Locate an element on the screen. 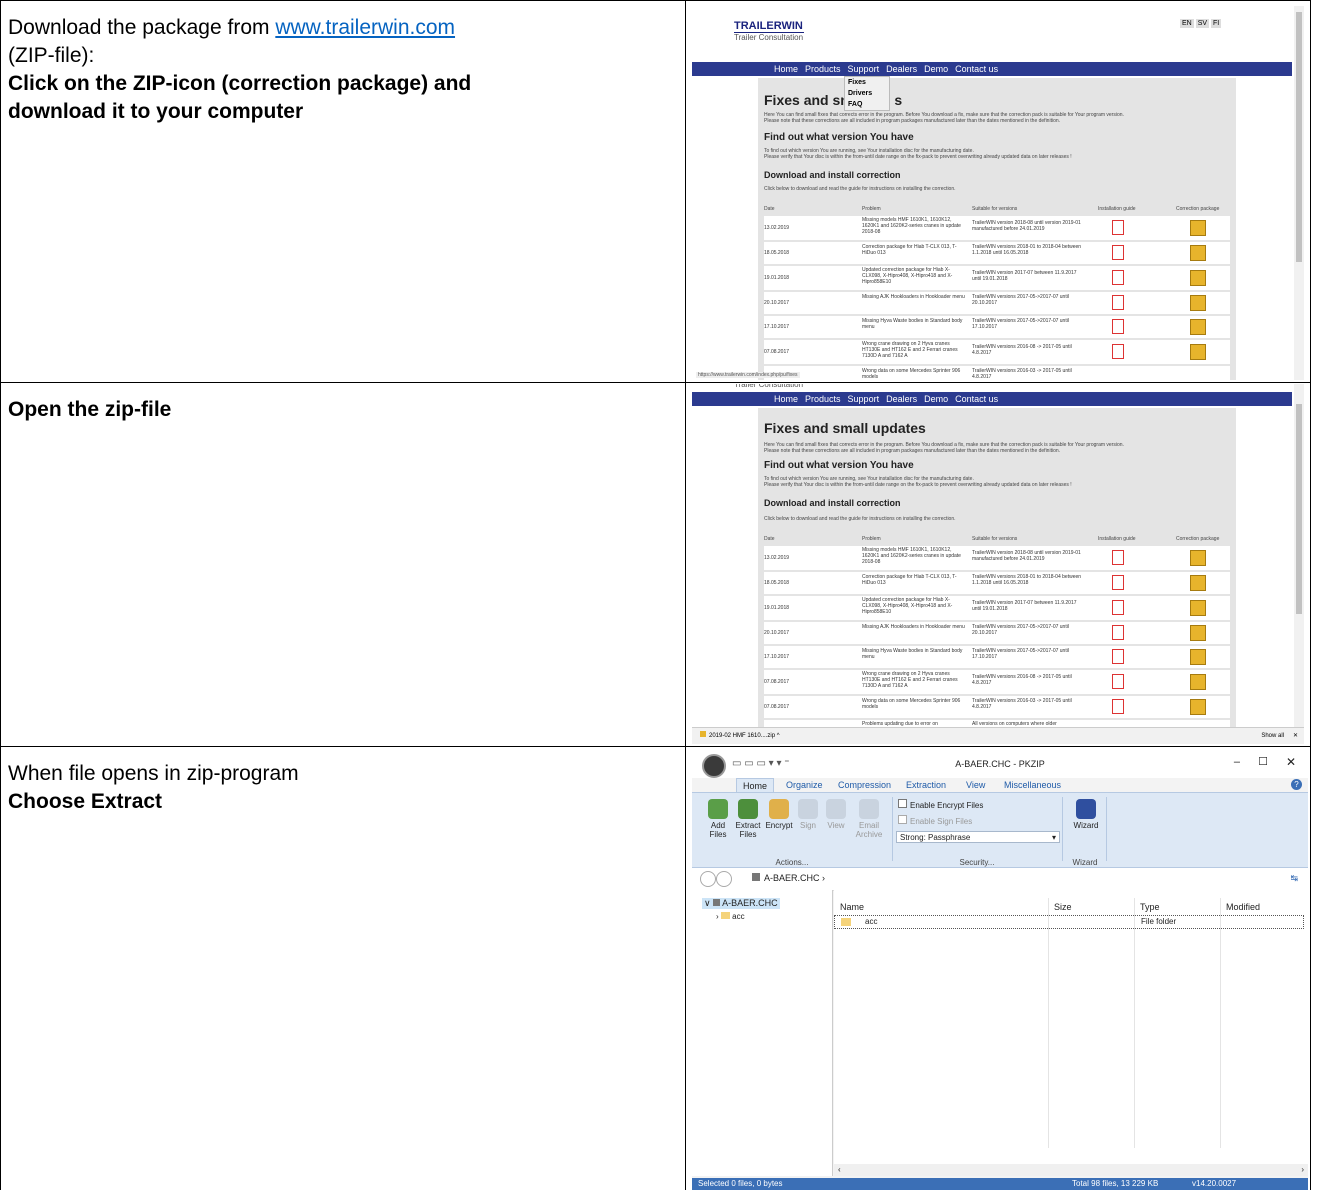 The height and width of the screenshot is (1190, 1323). dropdown-drivers: Drivers is located at coordinates (867, 93).